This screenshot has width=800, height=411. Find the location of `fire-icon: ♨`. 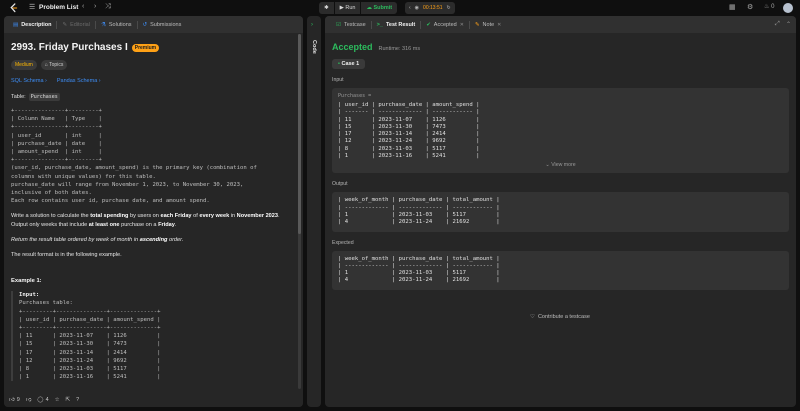

fire-icon: ♨ is located at coordinates (767, 7).